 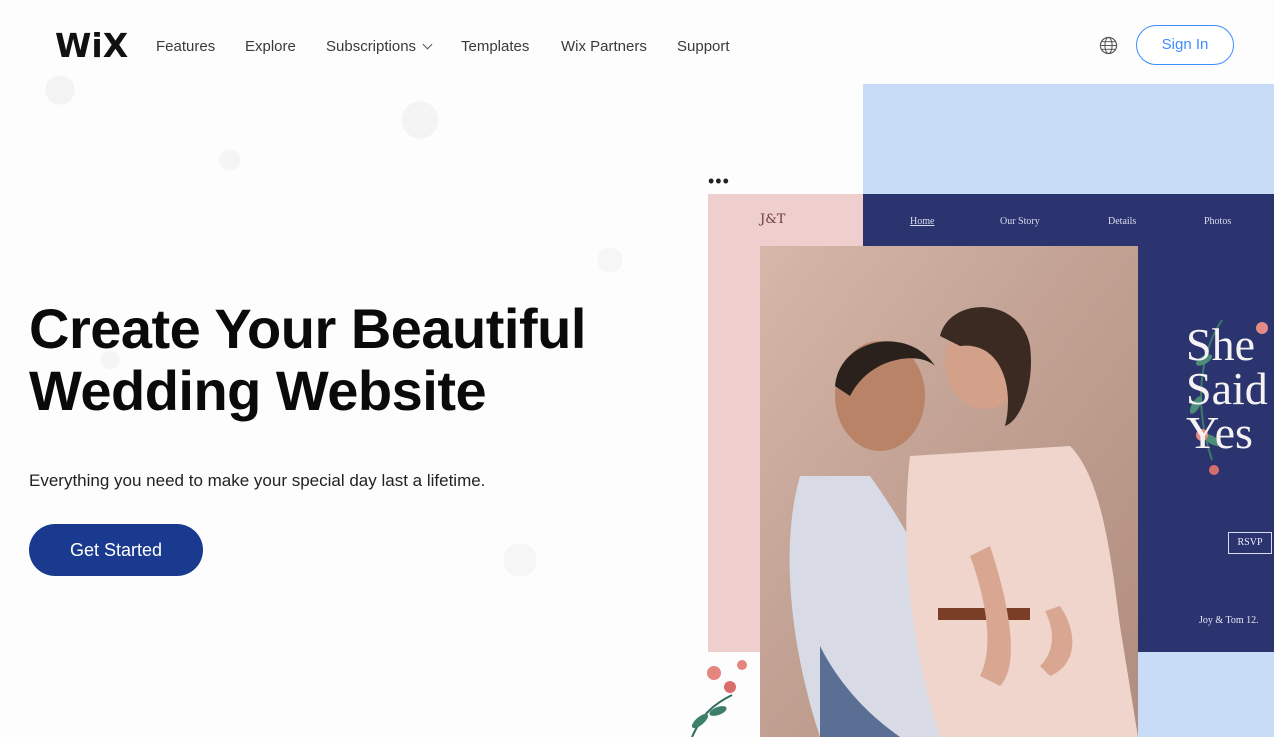 I want to click on subscriptions-label: Subscriptions, so click(x=371, y=46).